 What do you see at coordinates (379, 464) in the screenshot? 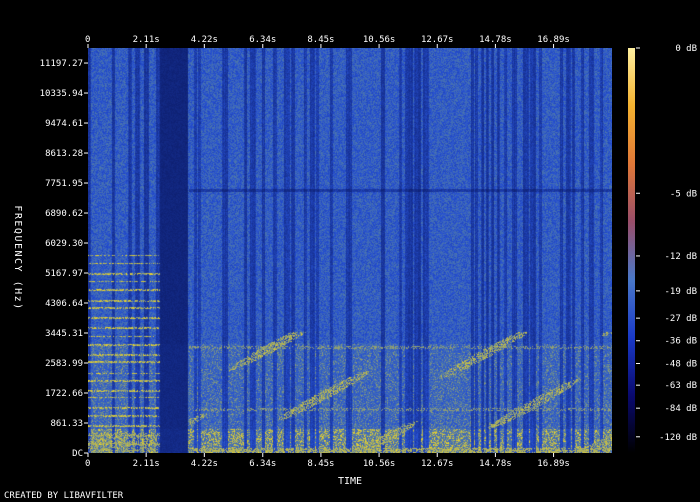
I see `x-tick-label-bottom: 10.56s` at bounding box center [379, 464].